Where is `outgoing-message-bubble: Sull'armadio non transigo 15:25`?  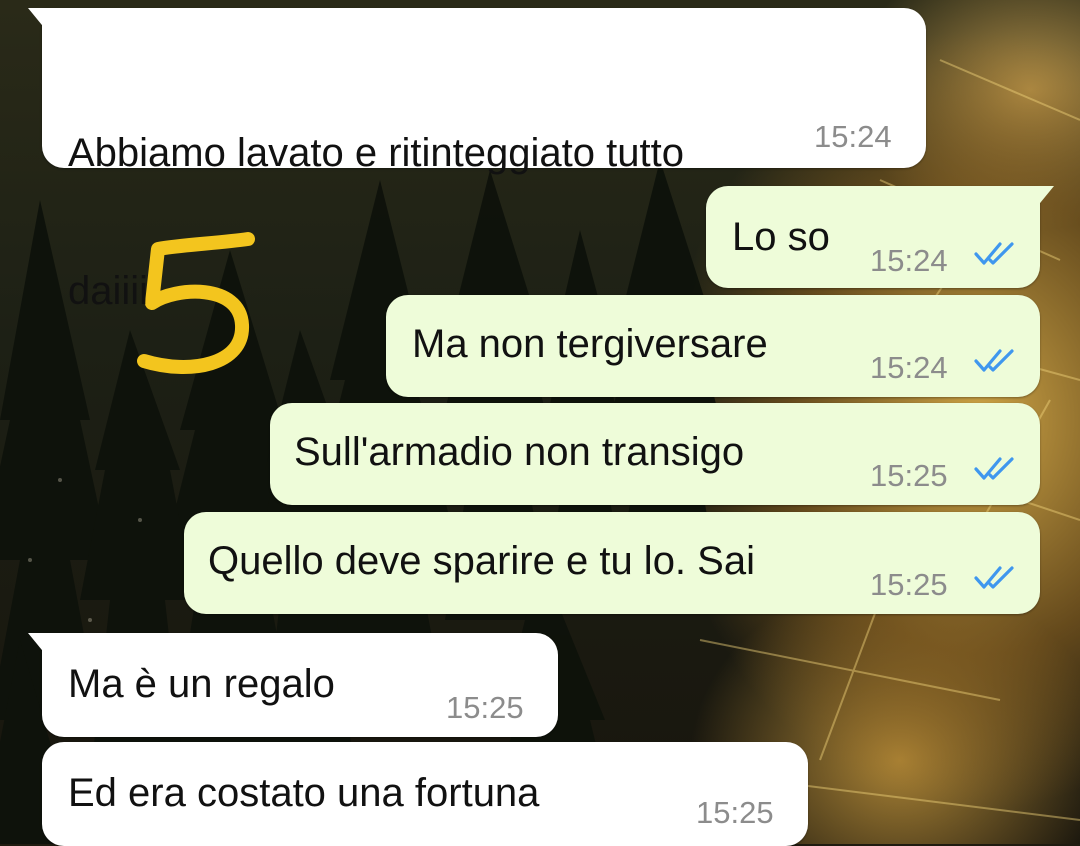 outgoing-message-bubble: Sull'armadio non transigo 15:25 is located at coordinates (655, 454).